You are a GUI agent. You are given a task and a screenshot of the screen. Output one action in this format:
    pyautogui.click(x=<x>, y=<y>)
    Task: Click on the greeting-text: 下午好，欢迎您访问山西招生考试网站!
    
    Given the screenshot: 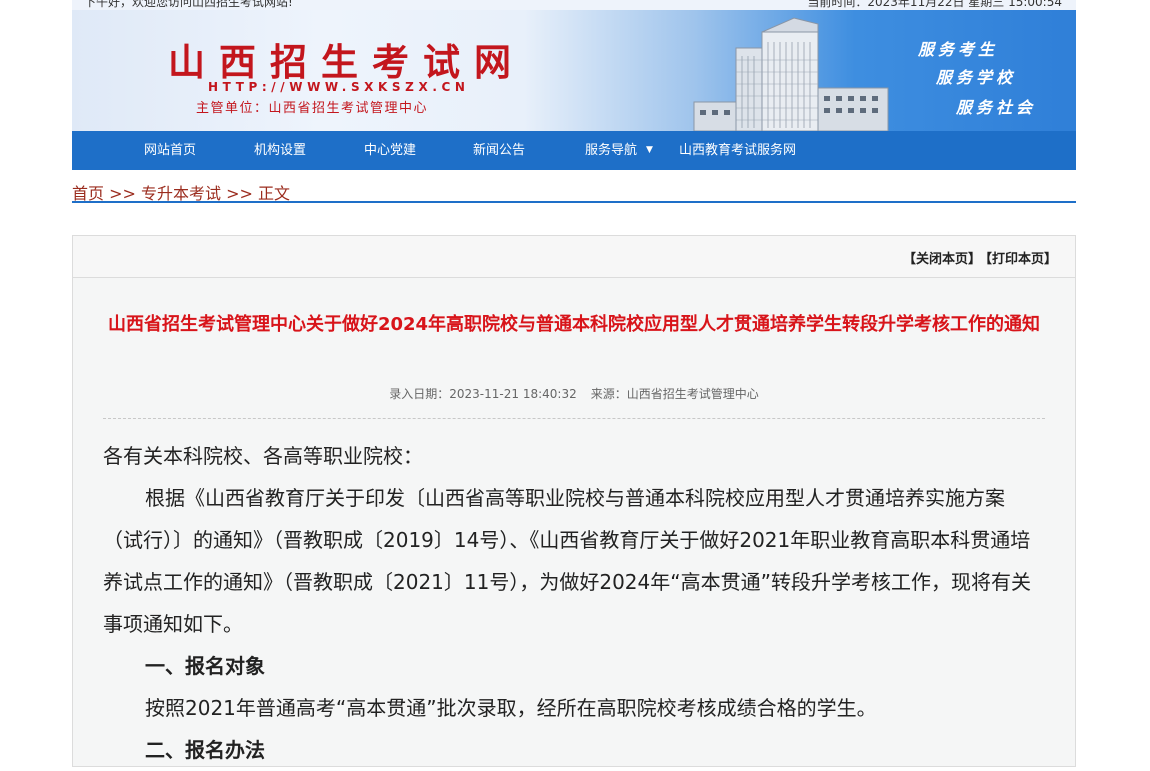 What is the action you would take?
    pyautogui.click(x=188, y=4)
    